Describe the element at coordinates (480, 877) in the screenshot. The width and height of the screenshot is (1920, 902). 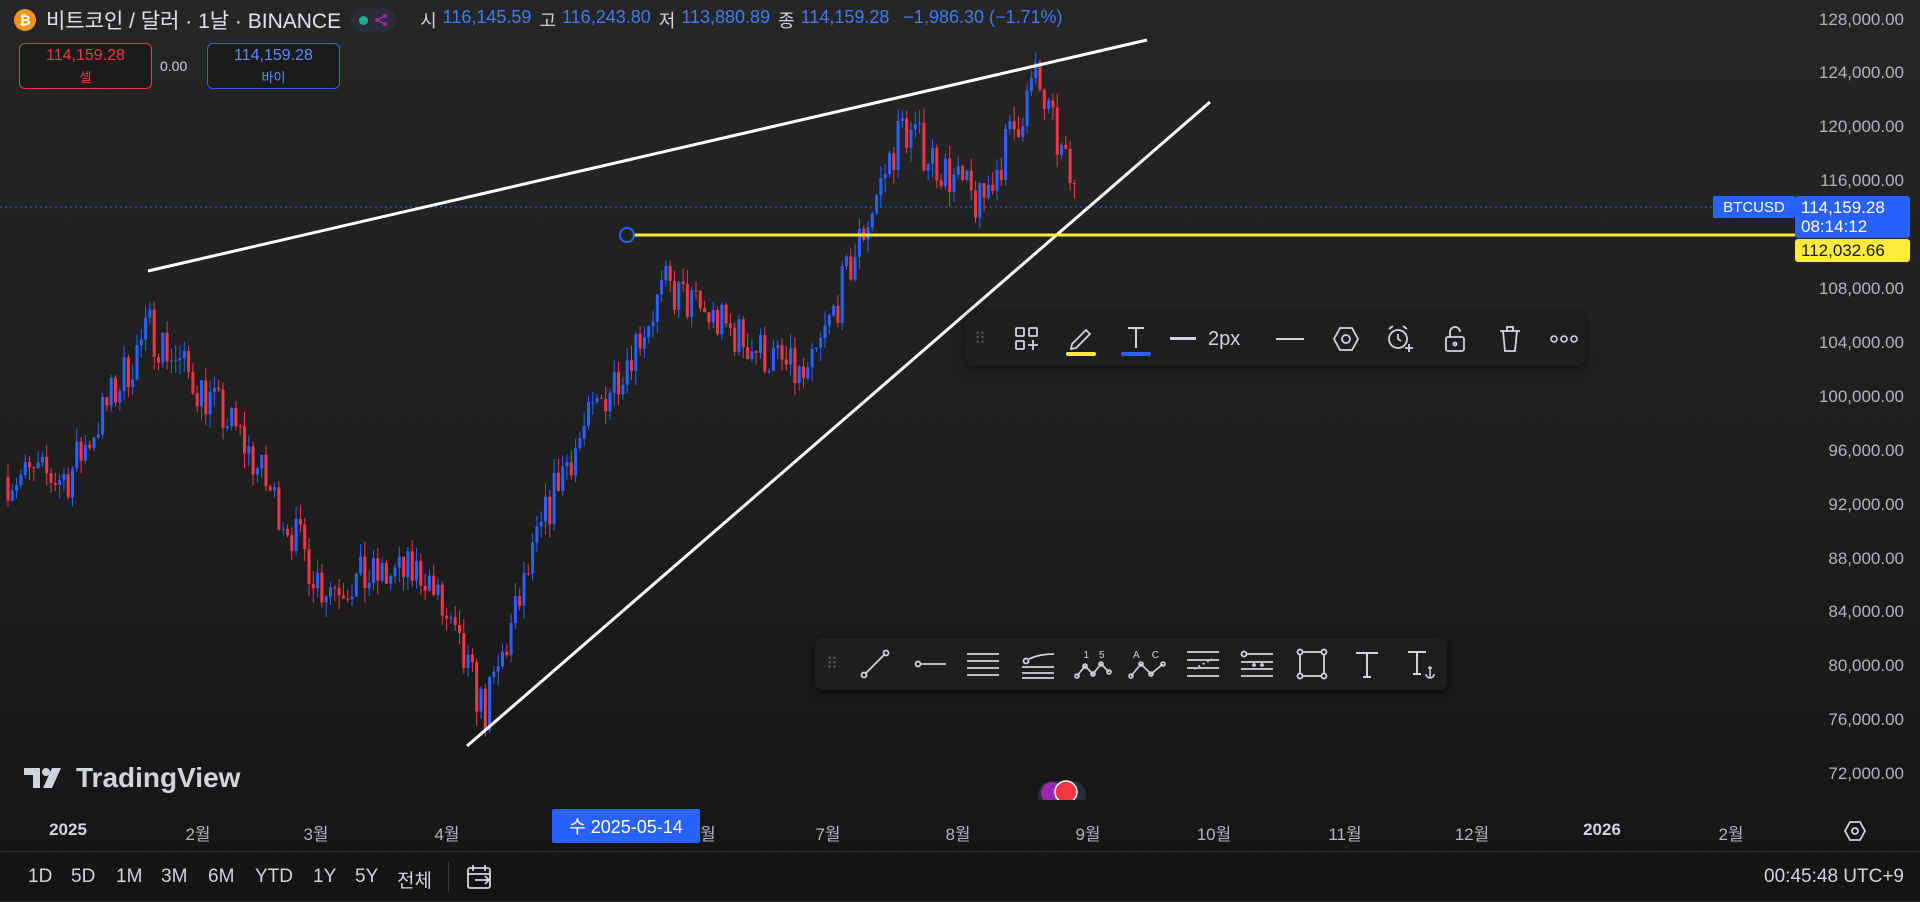
I see `go-to-date-icon` at that location.